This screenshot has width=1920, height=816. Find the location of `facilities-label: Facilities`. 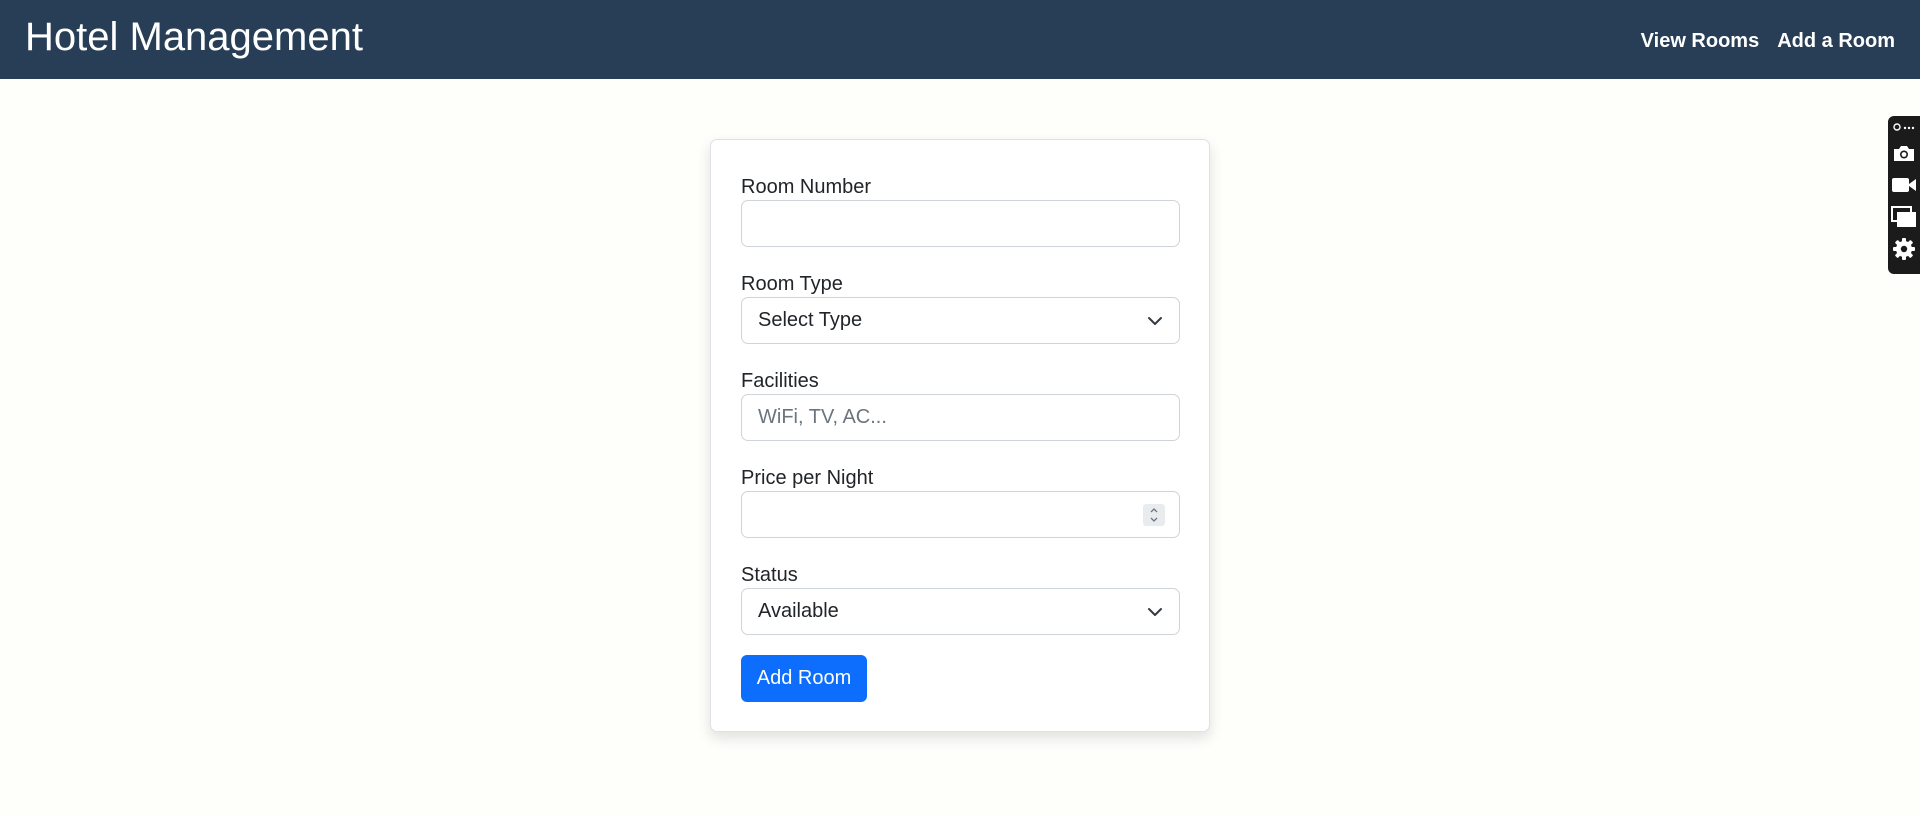

facilities-label: Facilities is located at coordinates (780, 381).